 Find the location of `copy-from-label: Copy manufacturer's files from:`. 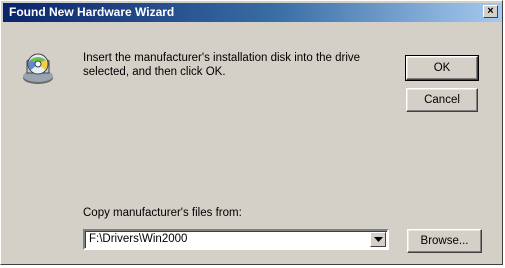

copy-from-label: Copy manufacturer's files from: is located at coordinates (162, 213).